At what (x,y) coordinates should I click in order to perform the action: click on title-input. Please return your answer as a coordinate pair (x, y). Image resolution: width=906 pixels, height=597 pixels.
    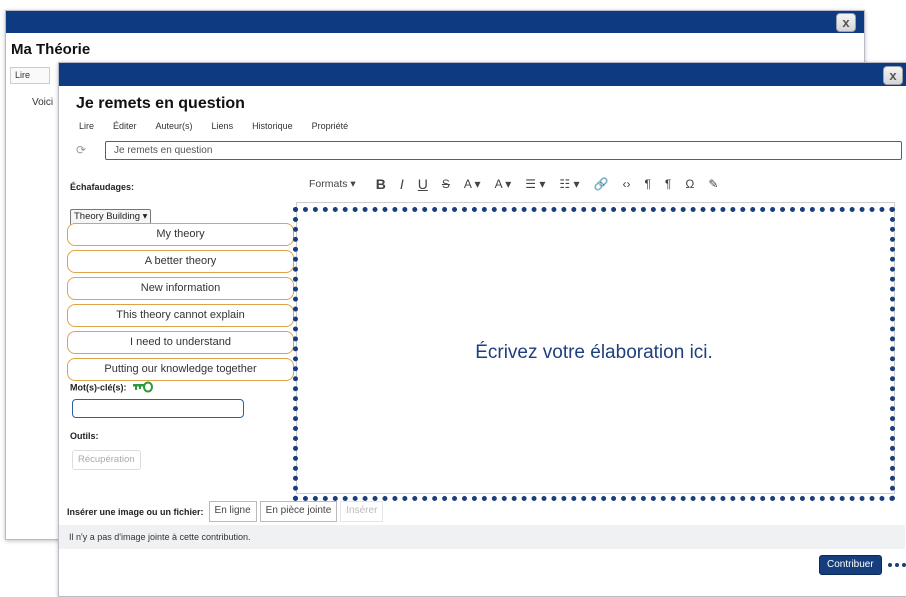
    Looking at the image, I should click on (503, 150).